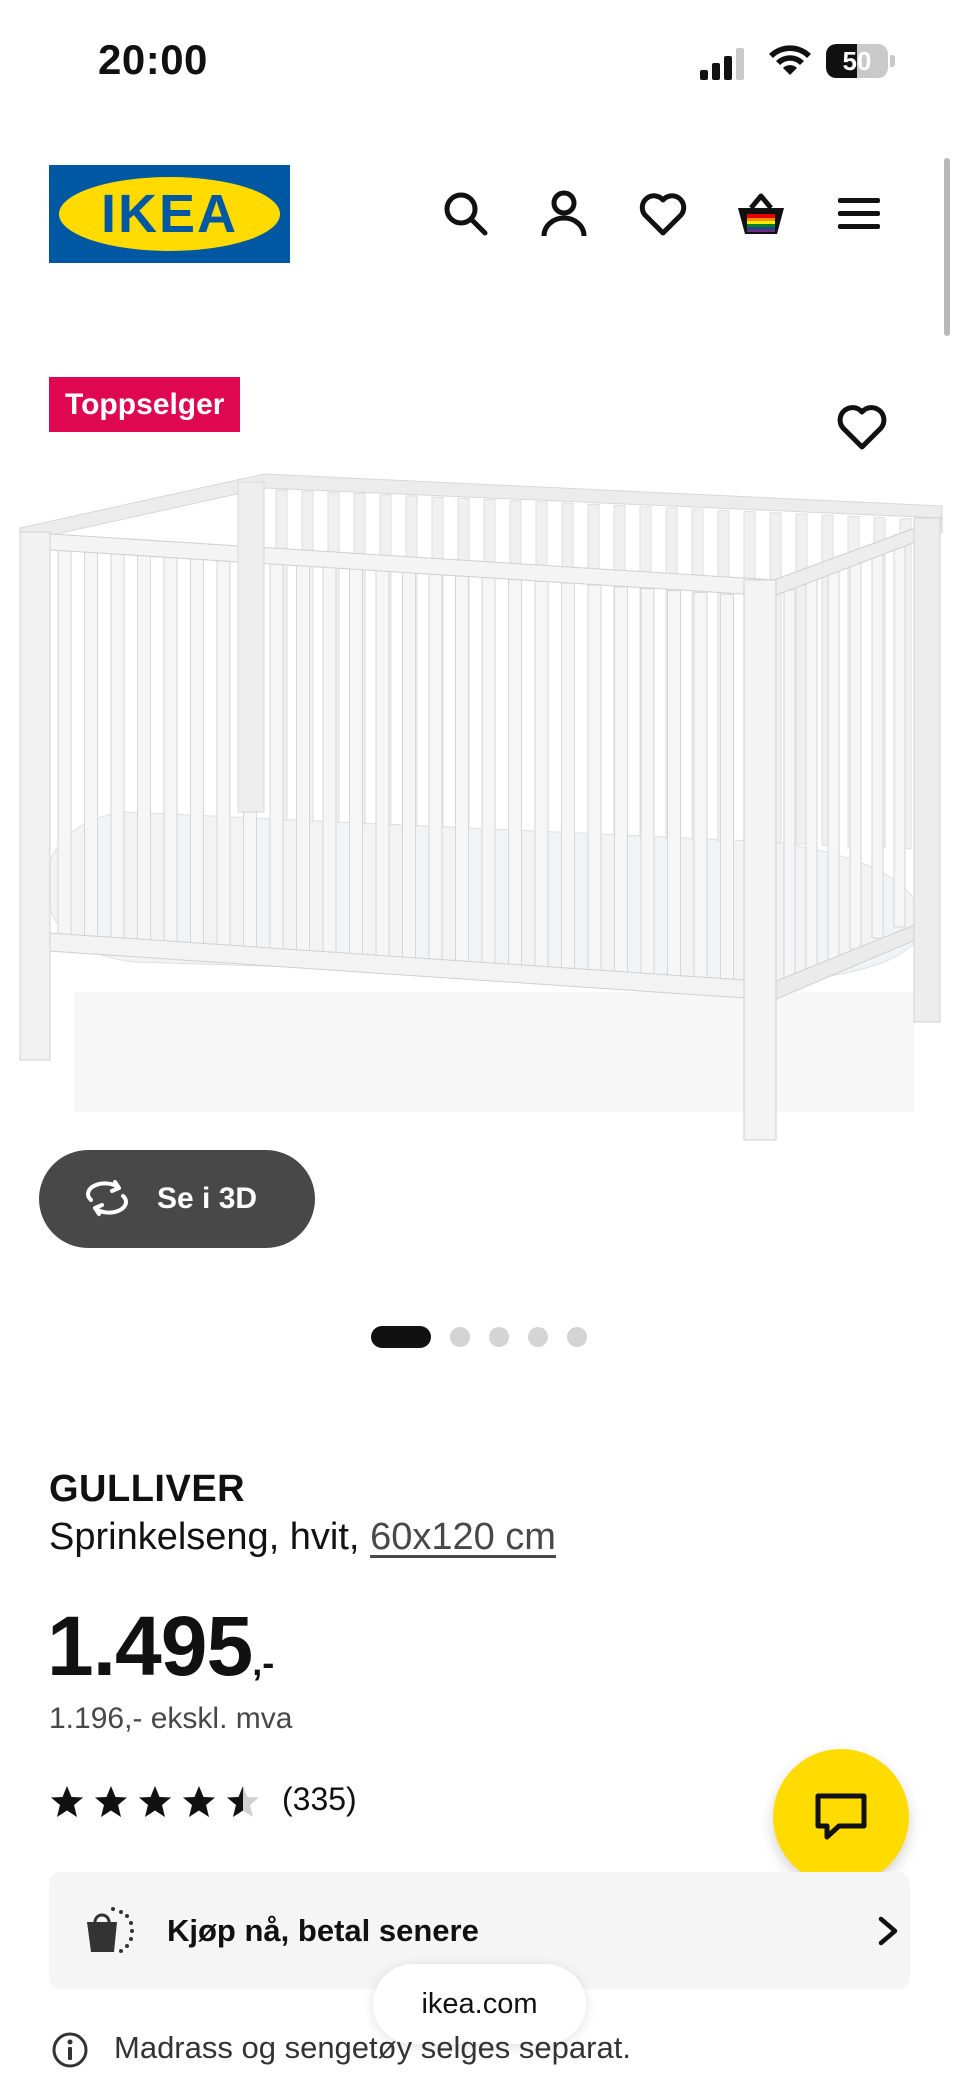 Image resolution: width=960 pixels, height=2078 pixels. Describe the element at coordinates (862, 426) in the screenshot. I see `add-to-favourites-icon` at that location.